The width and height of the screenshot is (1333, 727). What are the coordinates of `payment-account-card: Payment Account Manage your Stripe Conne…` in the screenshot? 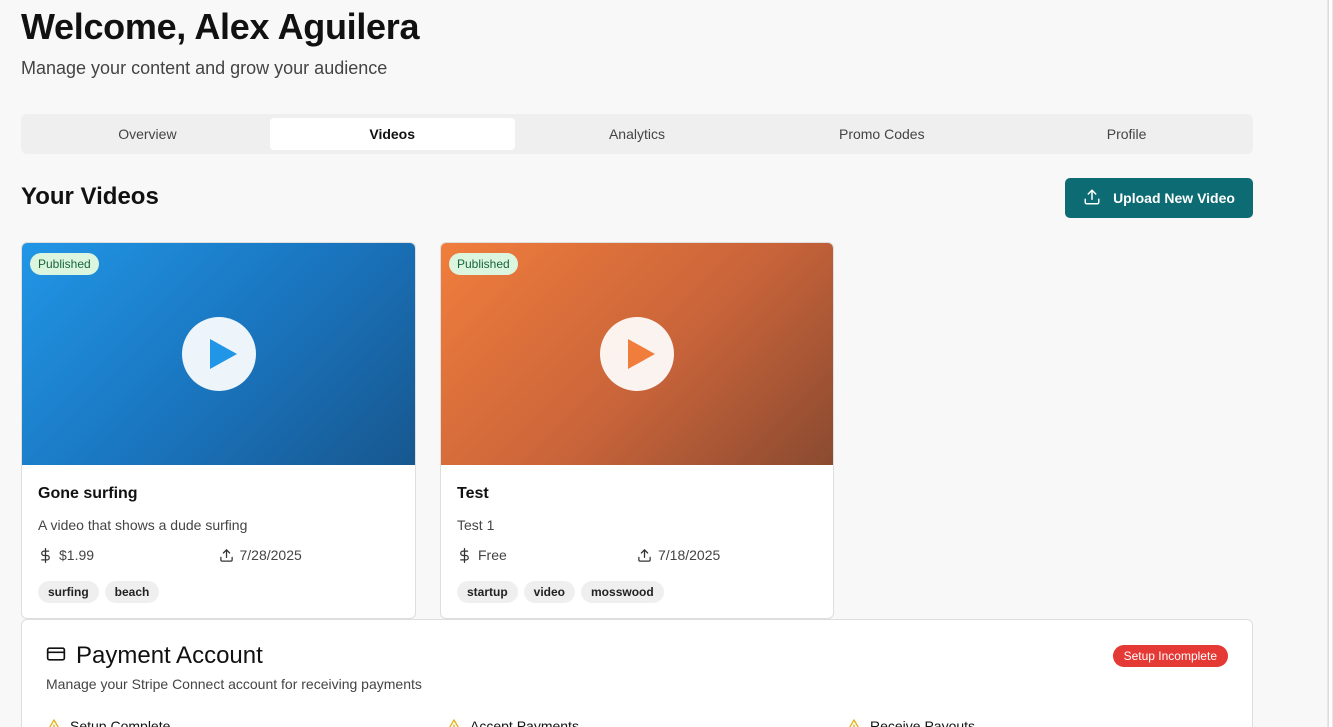 It's located at (637, 673).